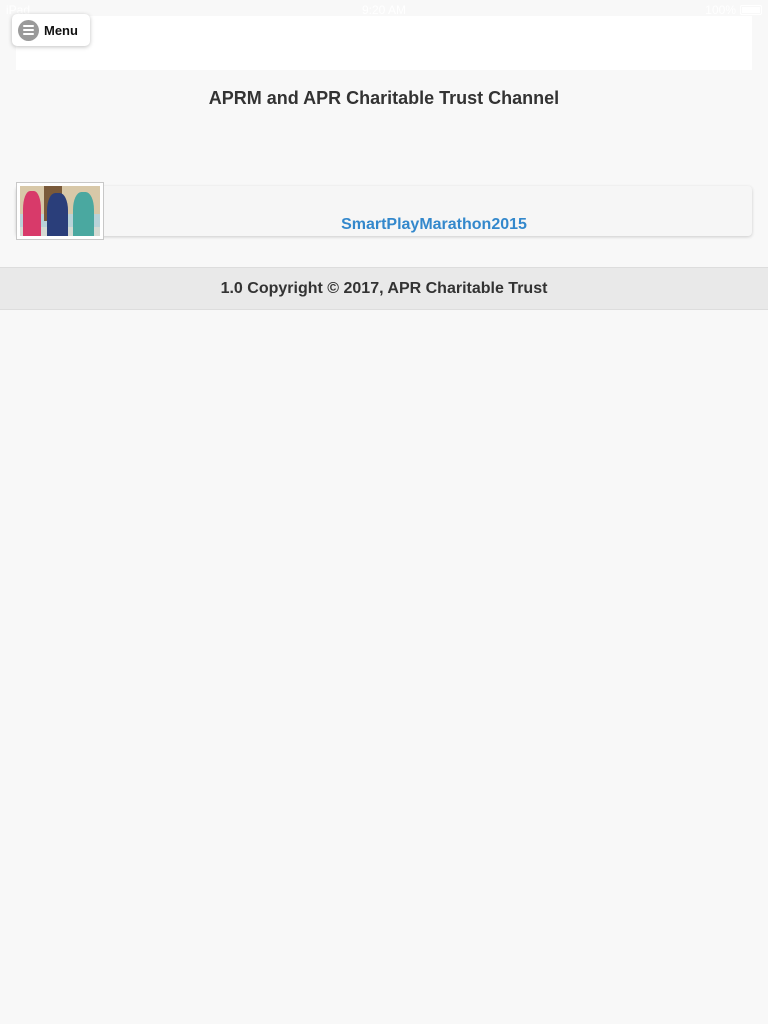 This screenshot has height=1024, width=768. What do you see at coordinates (384, 43) in the screenshot?
I see `header-panel` at bounding box center [384, 43].